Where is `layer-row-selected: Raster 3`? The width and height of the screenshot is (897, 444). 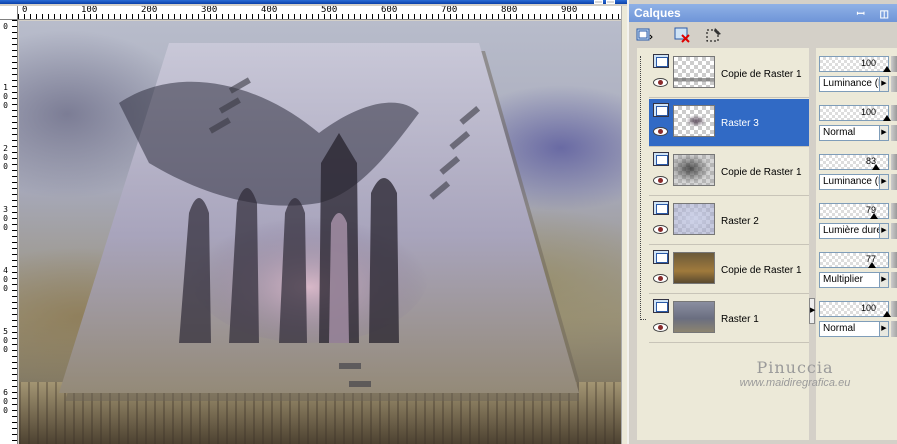
layer-row-selected: Raster 3 is located at coordinates (729, 123).